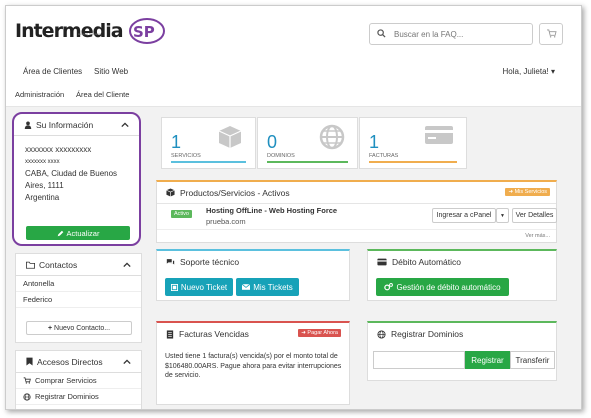  I want to click on nav-area-clientes: Área de Clientes, so click(52, 71).